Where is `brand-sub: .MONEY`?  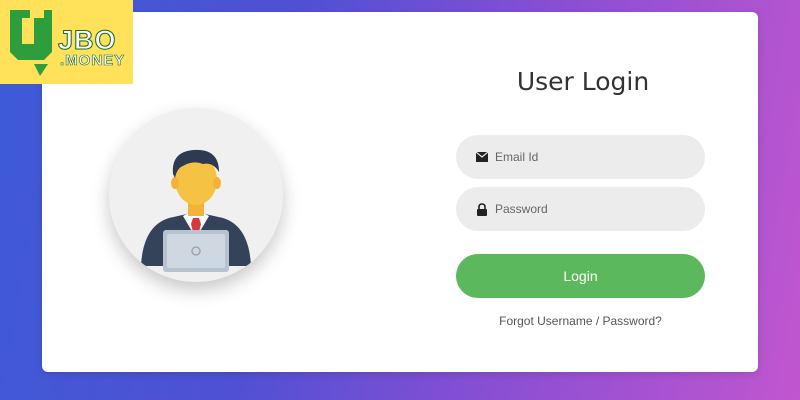 brand-sub: .MONEY is located at coordinates (93, 61).